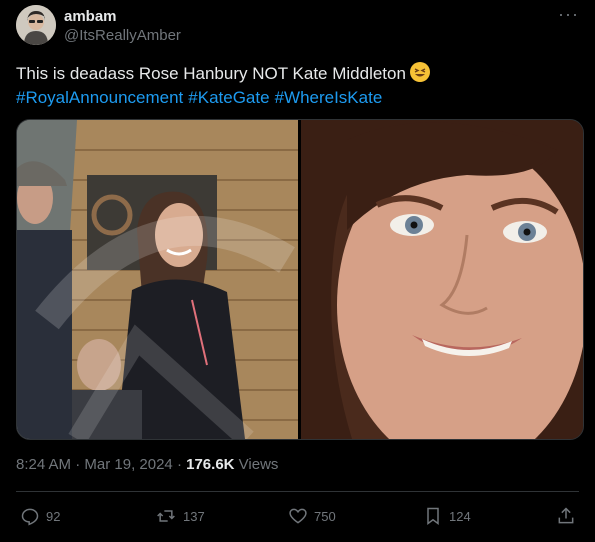 The height and width of the screenshot is (542, 595). Describe the element at coordinates (228, 97) in the screenshot. I see `hashtag-kategate: #KateGate` at that location.